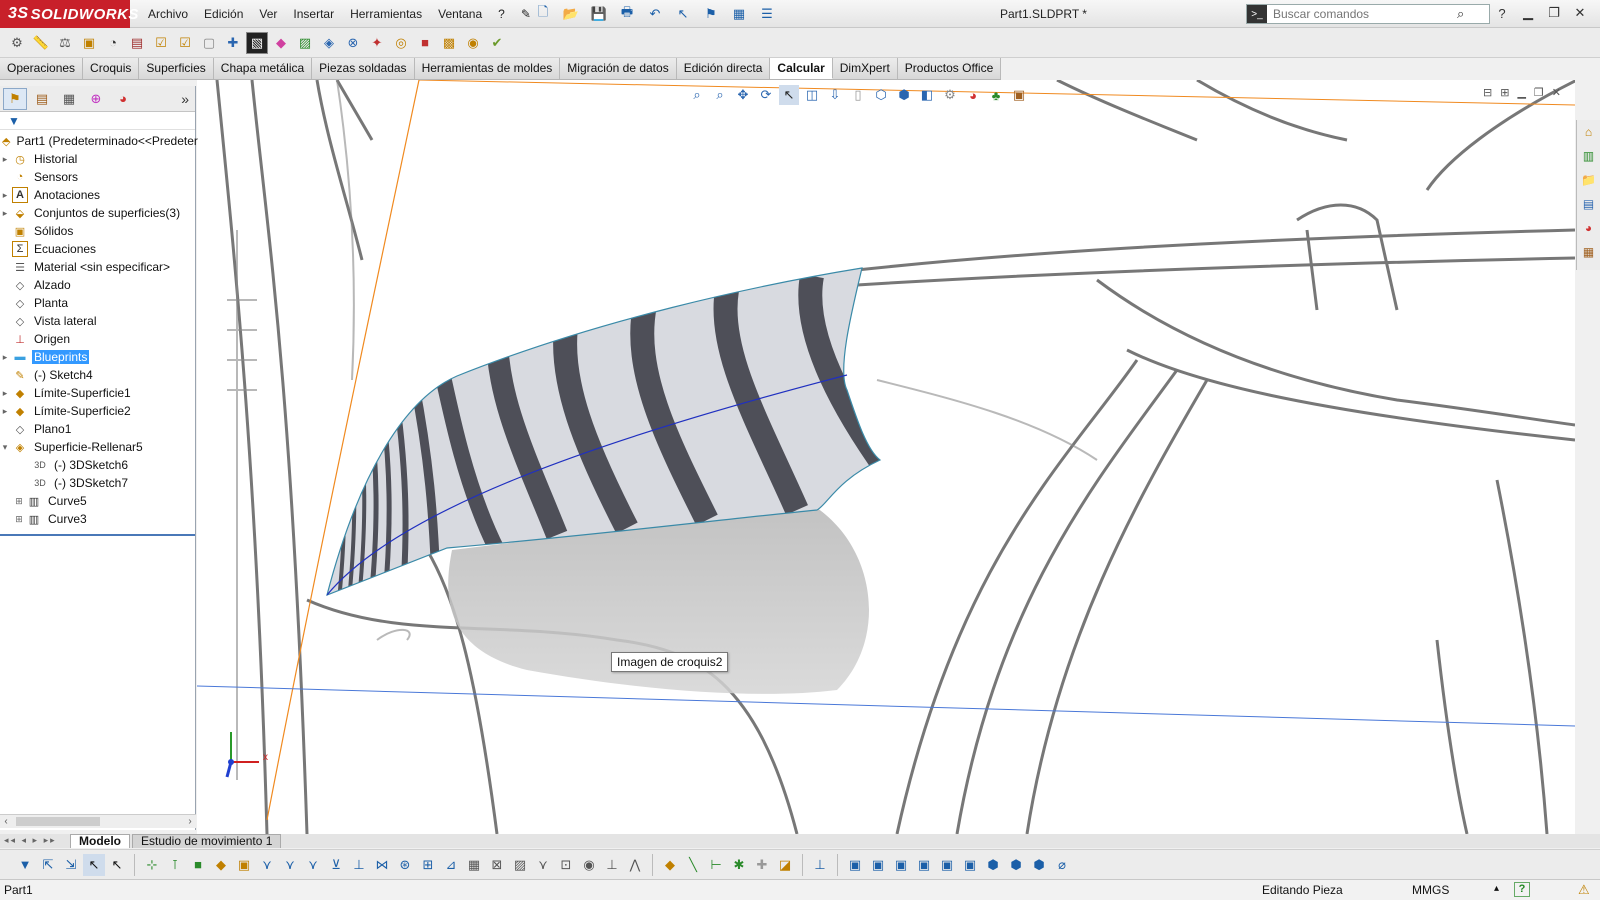  Describe the element at coordinates (97, 447) in the screenshot. I see `tree-item: ▾ ◈ Superficie-Rellenar5` at that location.